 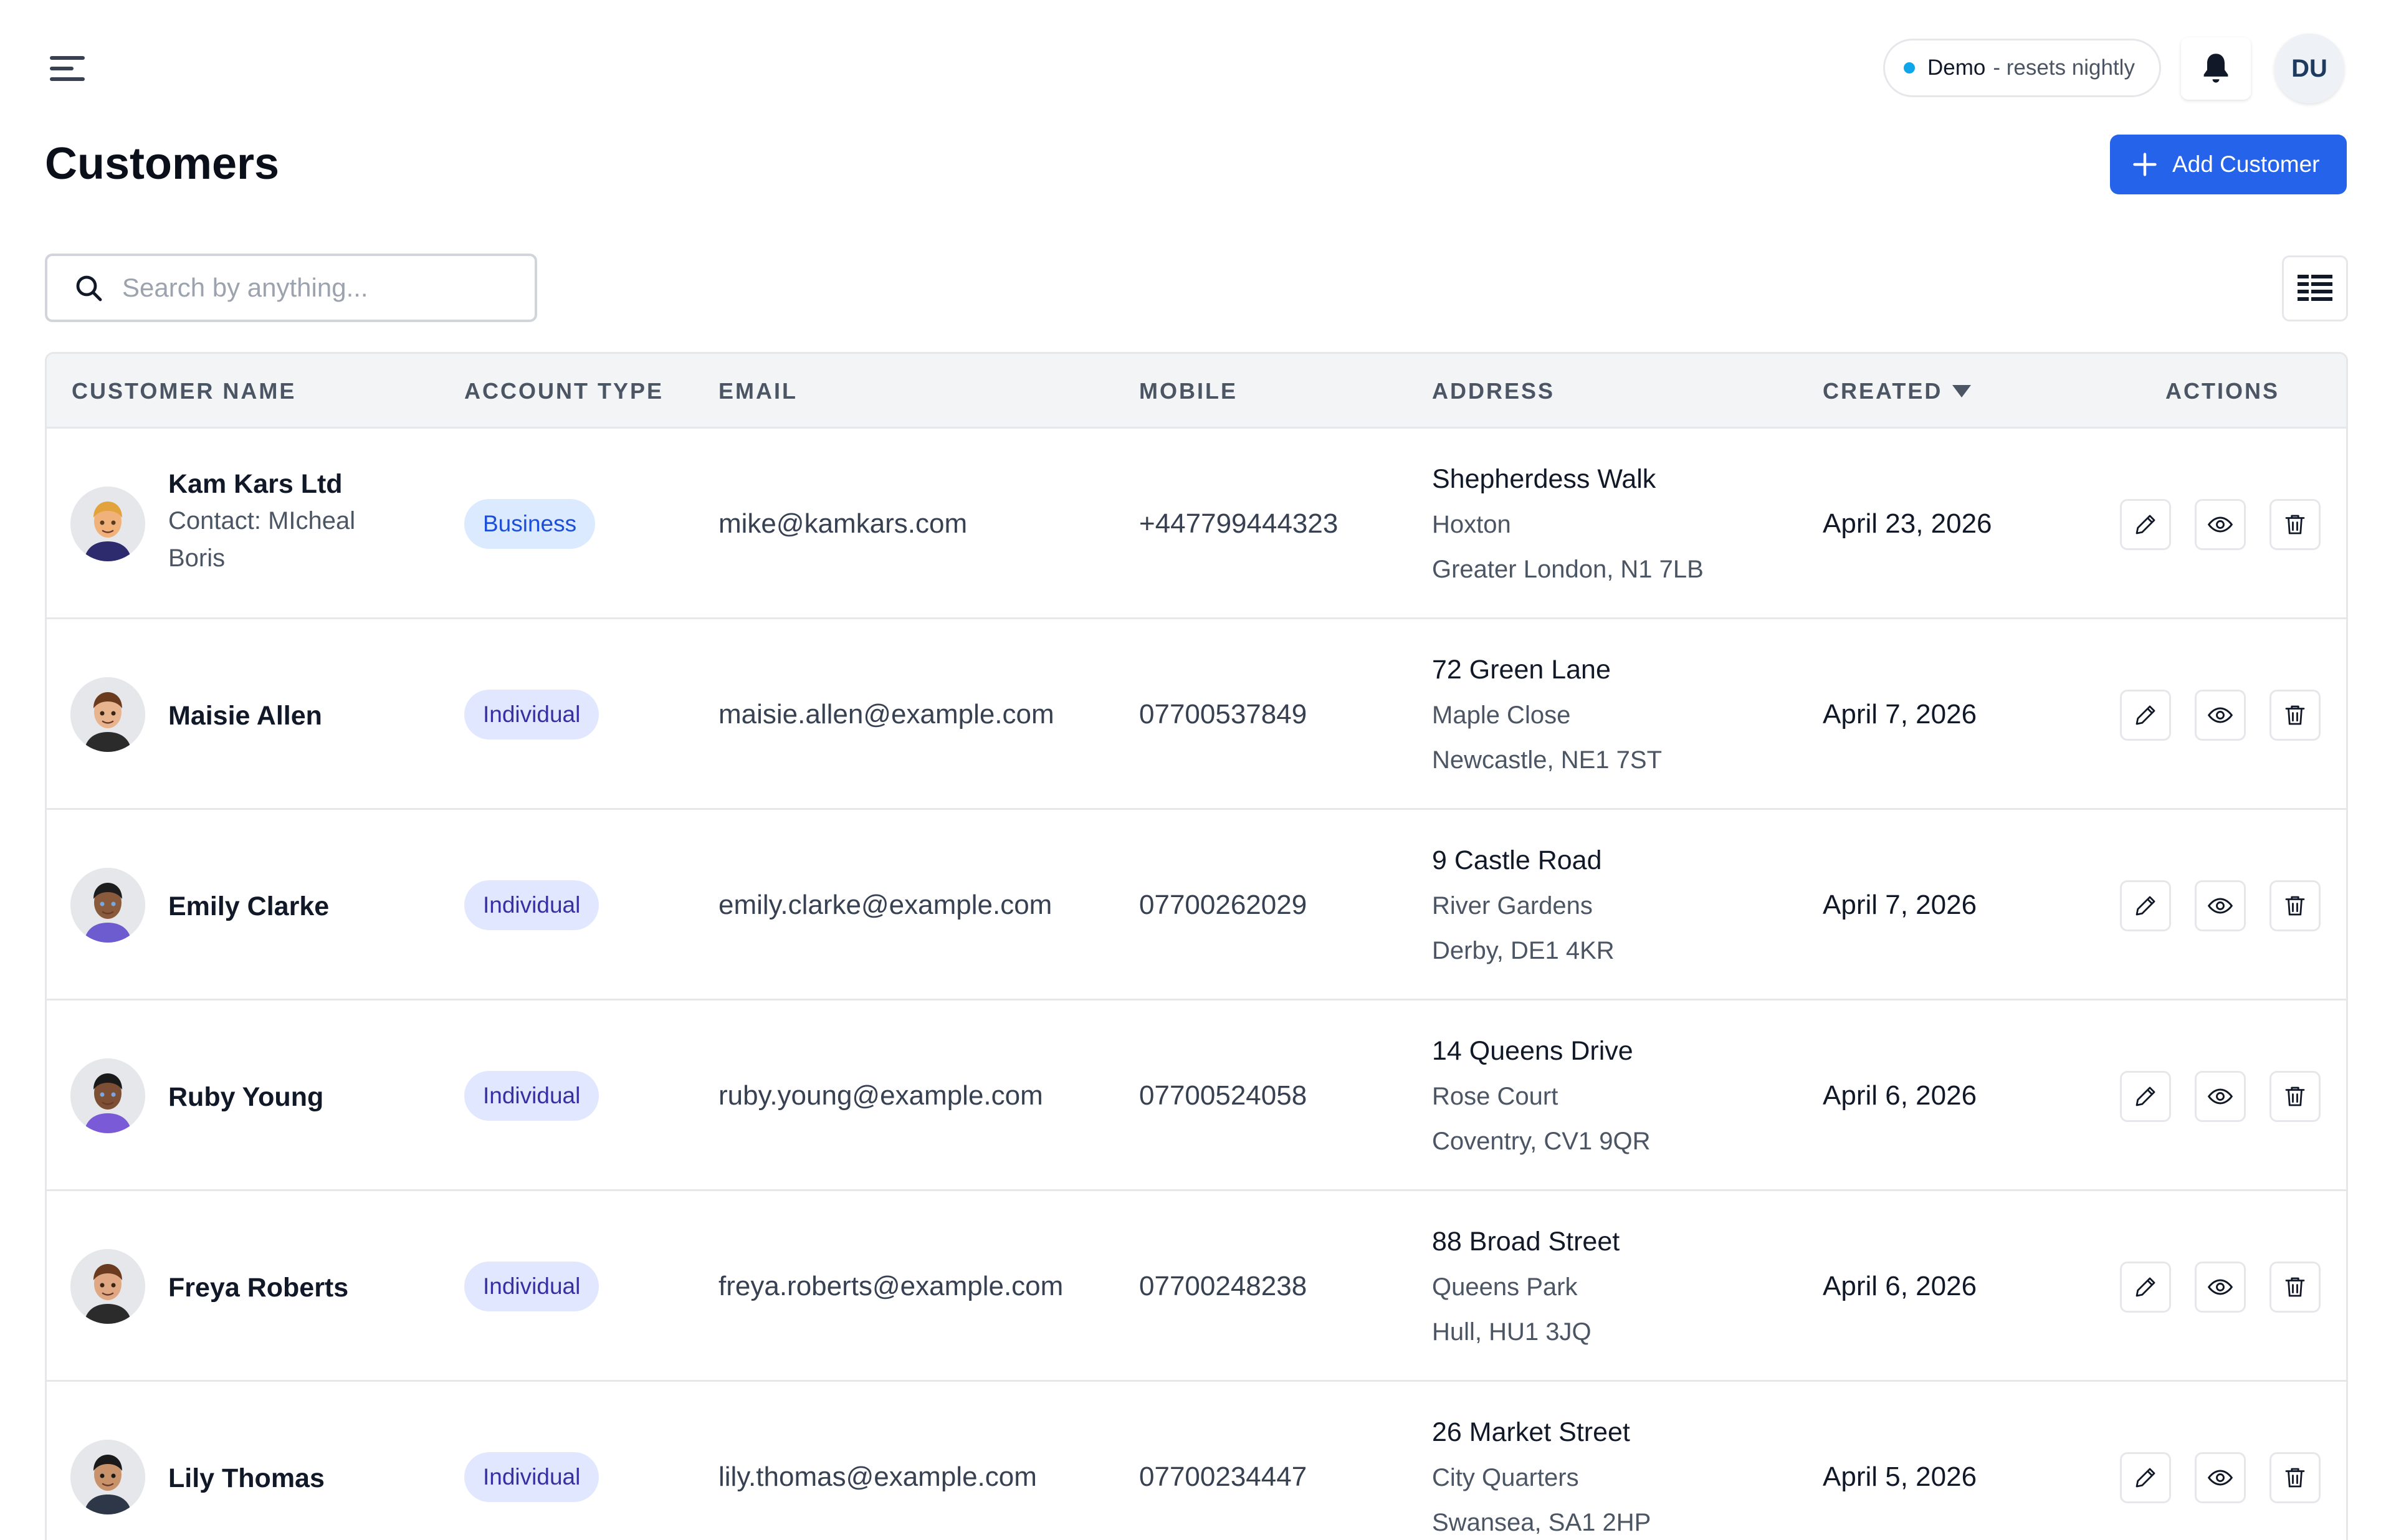 What do you see at coordinates (247, 1478) in the screenshot?
I see `customer-name: Lily Thomas` at bounding box center [247, 1478].